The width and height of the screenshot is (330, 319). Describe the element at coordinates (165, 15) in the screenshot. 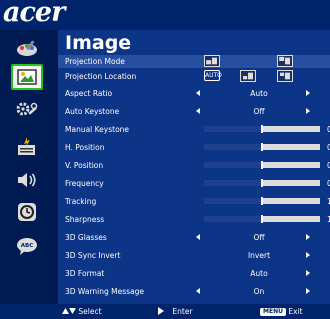

I see `top-bar: acer` at that location.